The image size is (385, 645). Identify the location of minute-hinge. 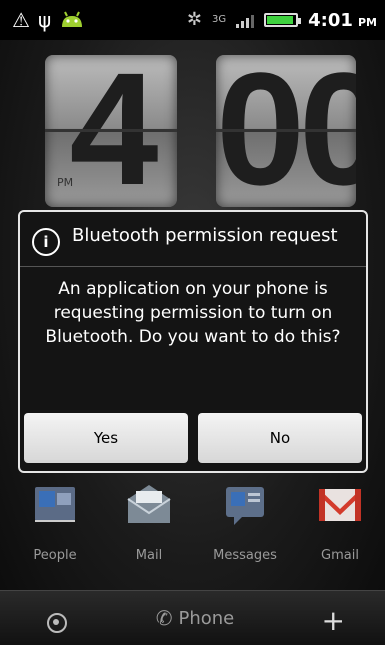
(286, 130).